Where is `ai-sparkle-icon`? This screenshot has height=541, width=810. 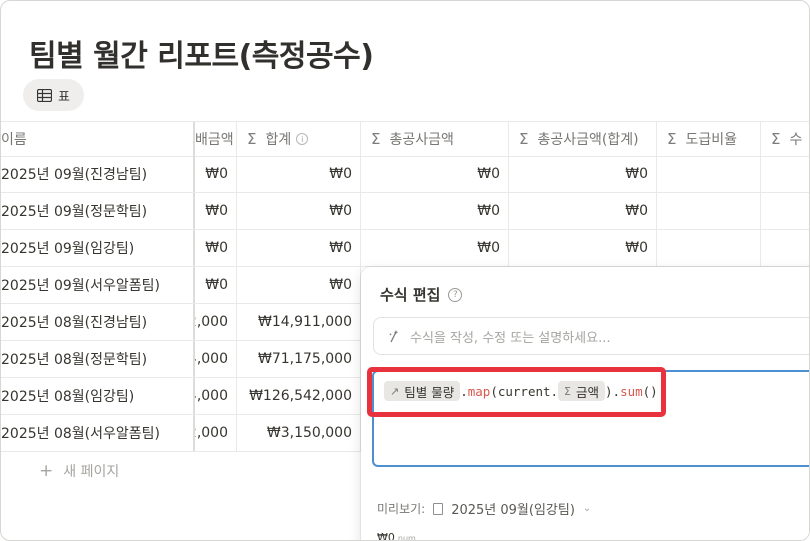 ai-sparkle-icon is located at coordinates (394, 336).